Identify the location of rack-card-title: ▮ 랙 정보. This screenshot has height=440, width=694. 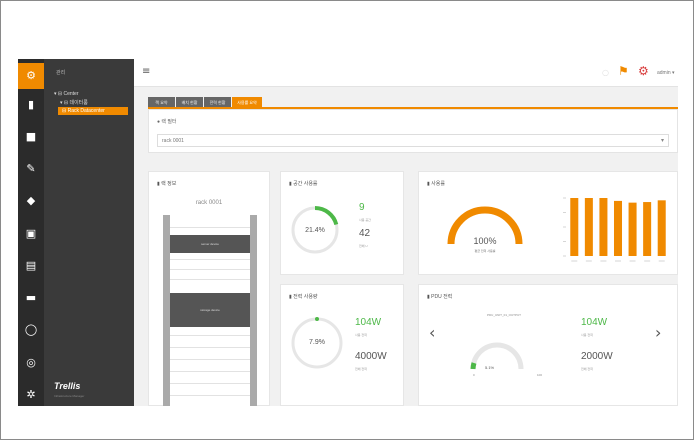
(167, 184).